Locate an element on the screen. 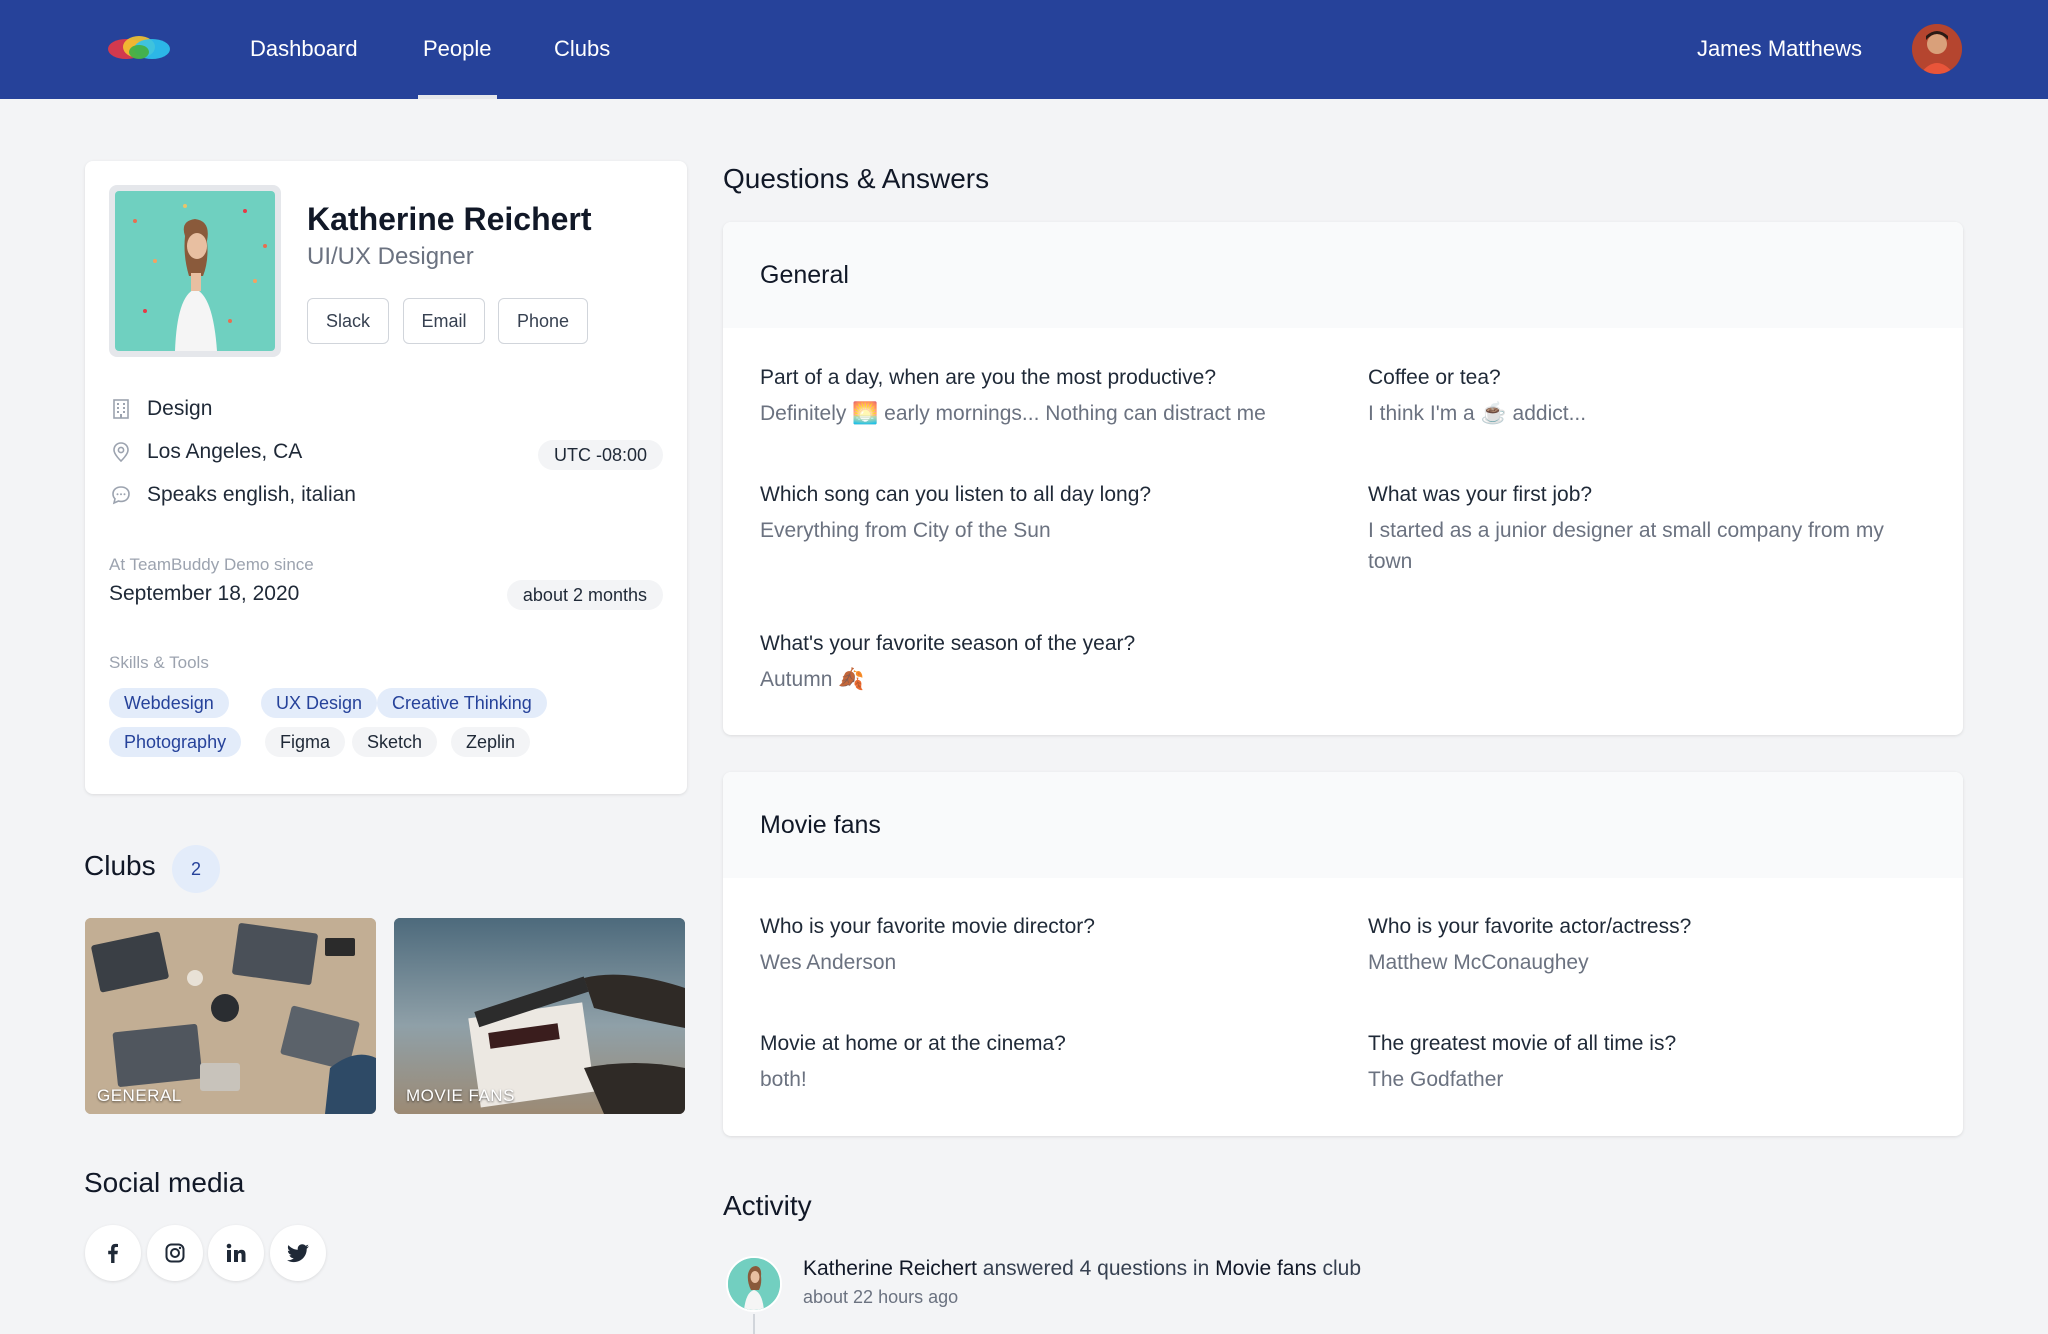 This screenshot has width=2048, height=1334. activity-suffix: club is located at coordinates (1342, 1268).